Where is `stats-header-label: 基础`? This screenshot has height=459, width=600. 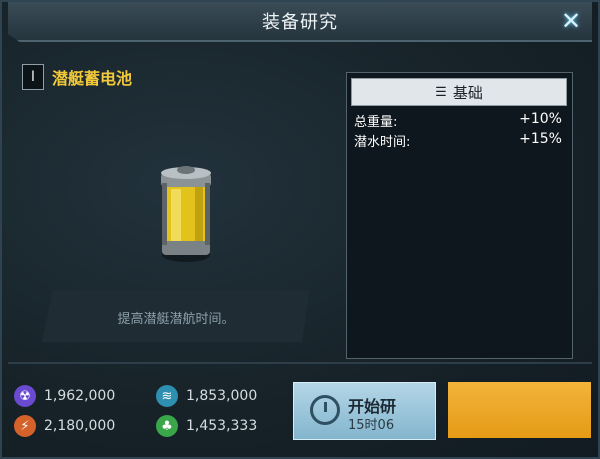 stats-header-label: 基础 is located at coordinates (467, 92).